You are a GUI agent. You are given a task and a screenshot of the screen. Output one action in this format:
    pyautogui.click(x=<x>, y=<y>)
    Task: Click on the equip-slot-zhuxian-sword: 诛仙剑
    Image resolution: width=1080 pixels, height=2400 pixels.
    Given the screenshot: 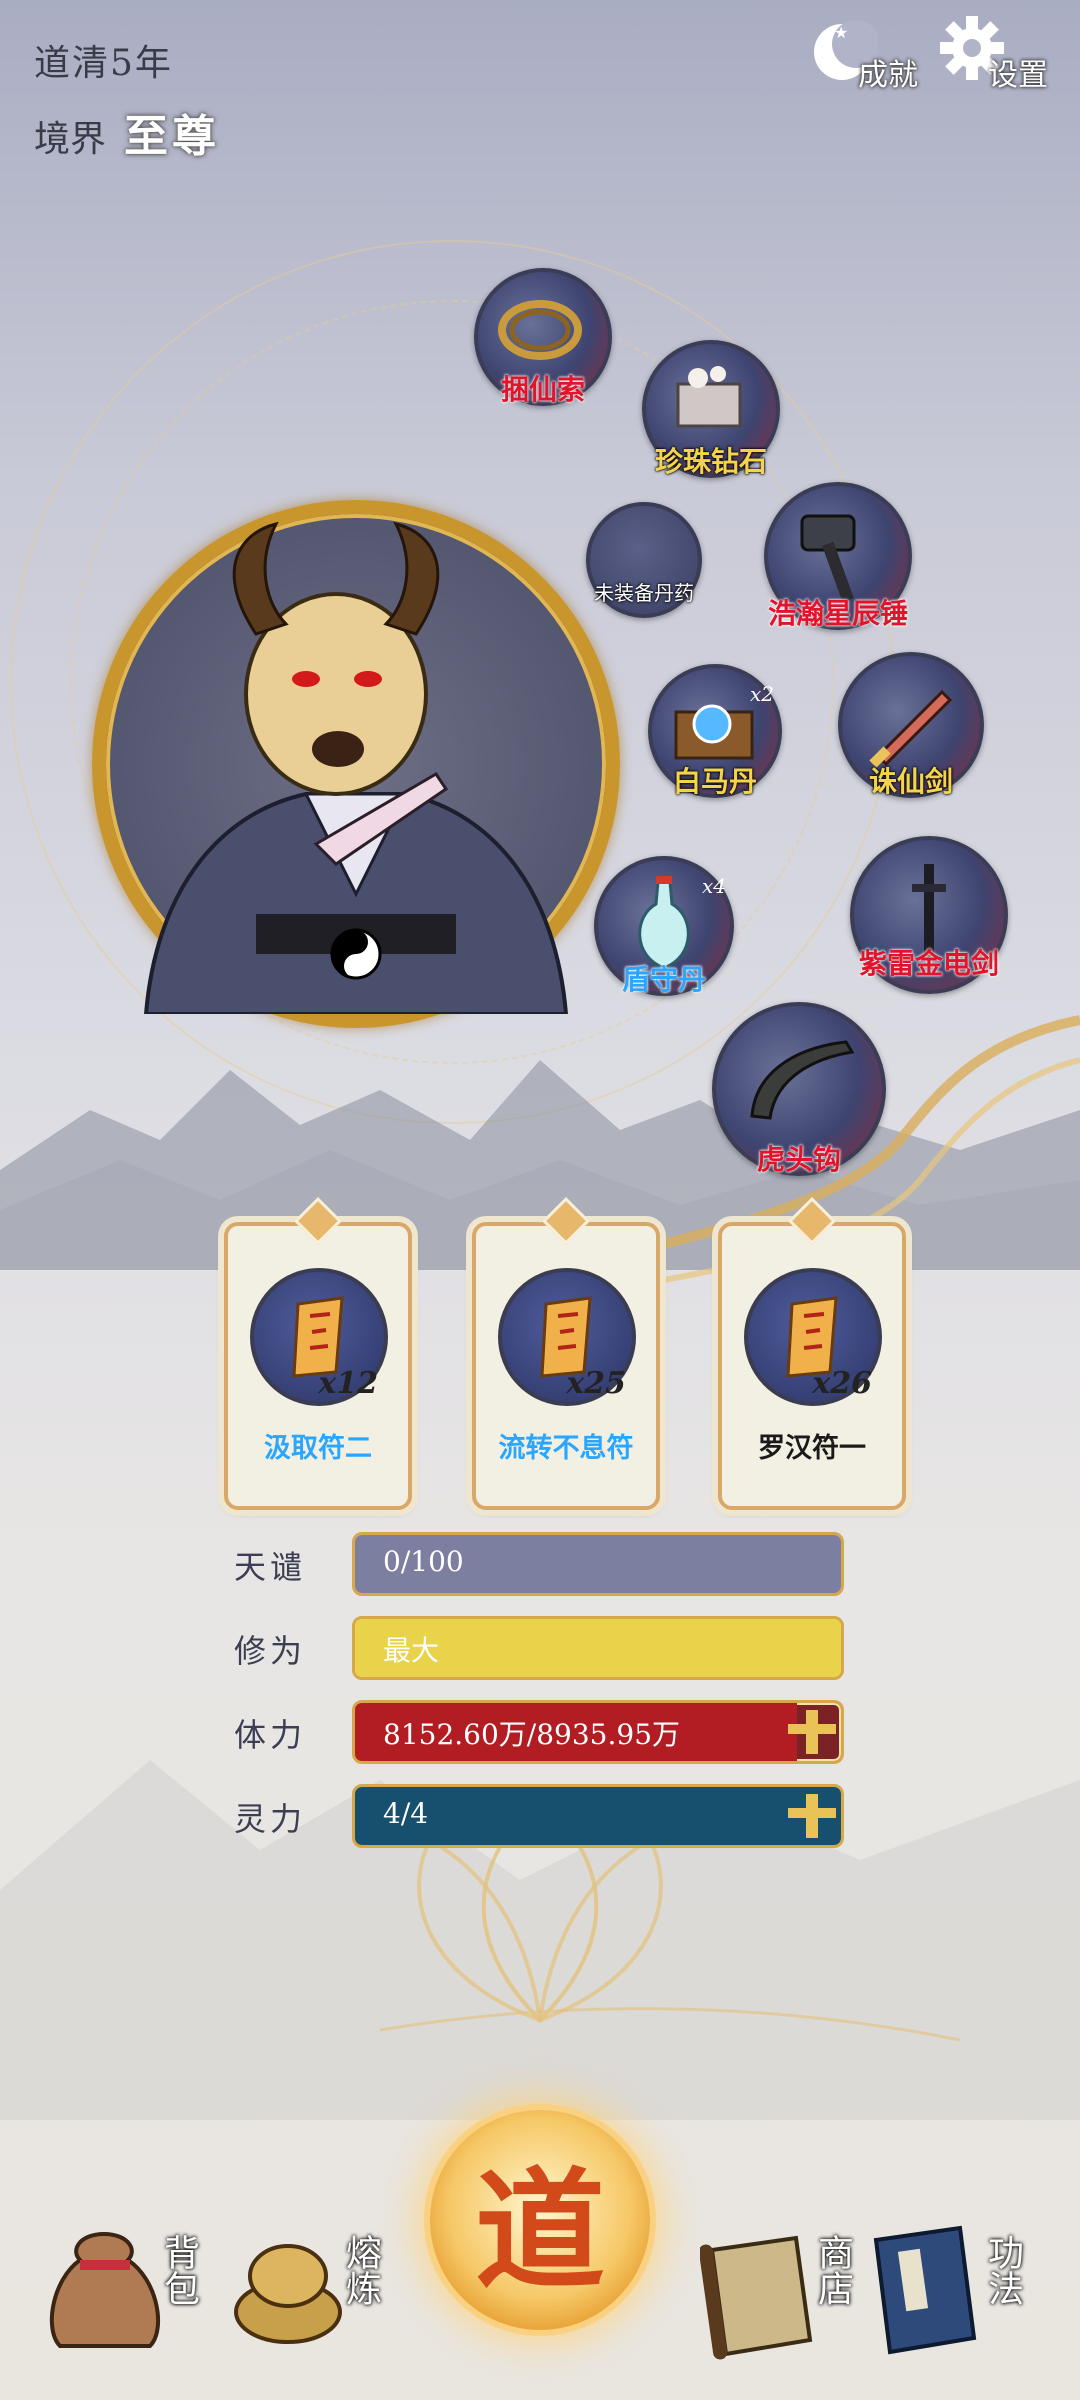 What is the action you would take?
    pyautogui.click(x=911, y=725)
    